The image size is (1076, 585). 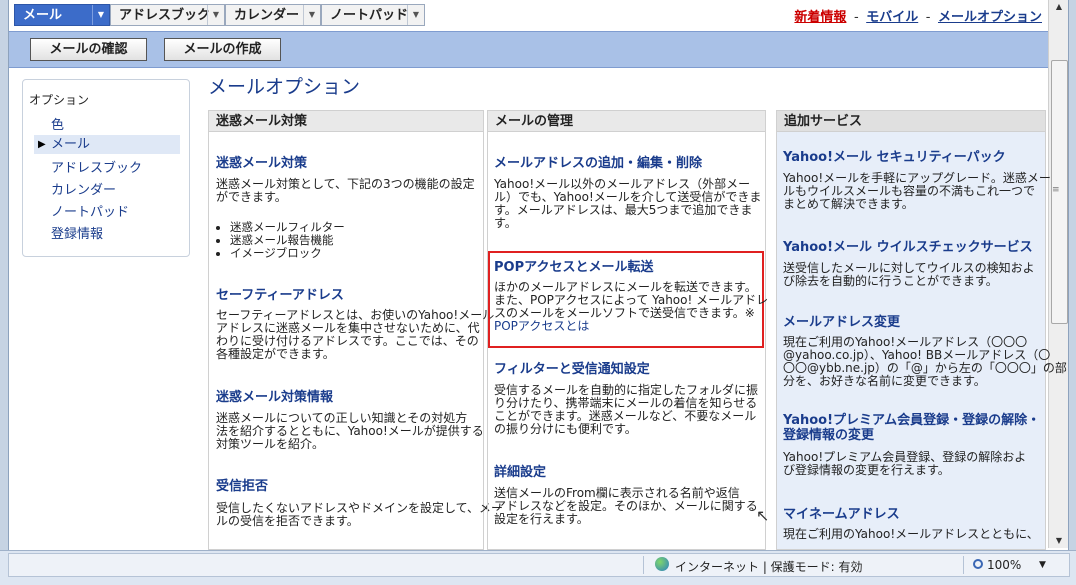 I want to click on desc-line: ができます。, so click(x=251, y=197).